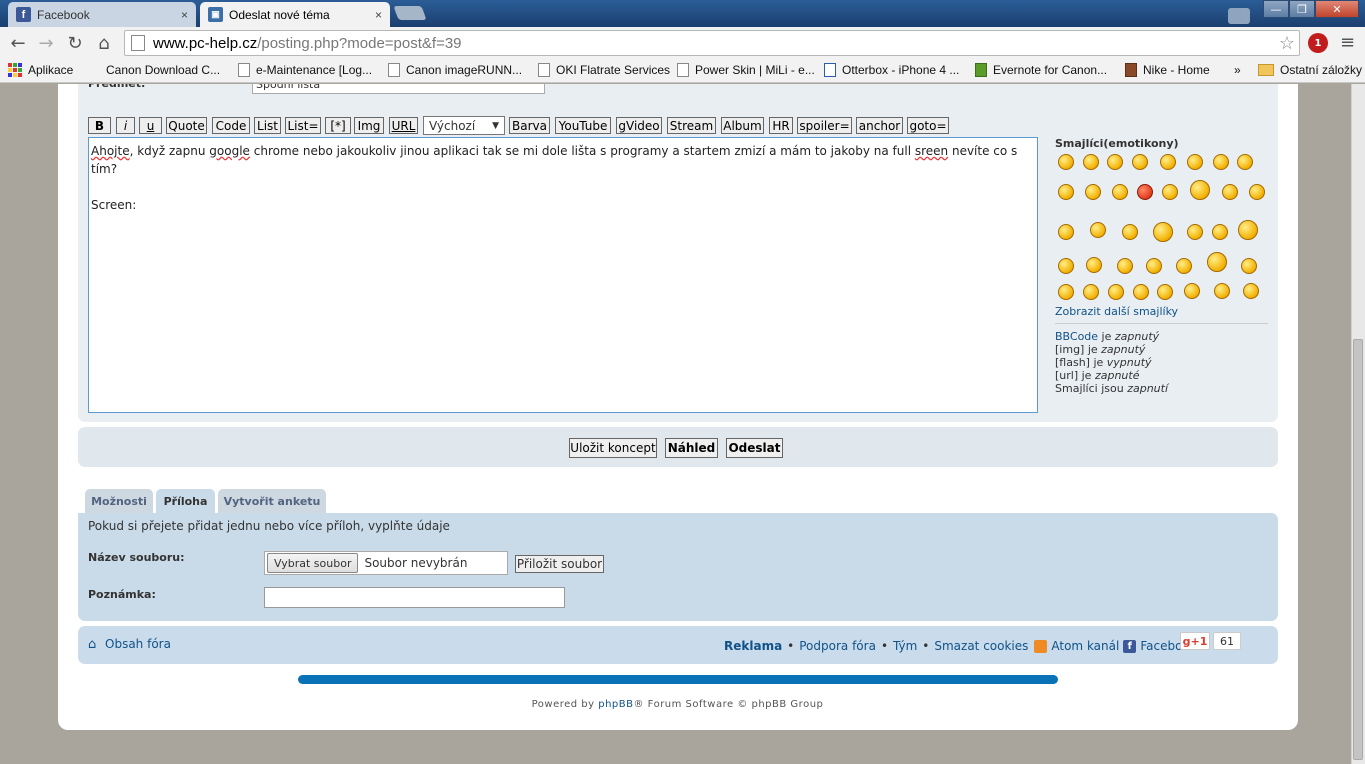 This screenshot has height=764, width=1365. I want to click on home-icon: ⌂, so click(104, 43).